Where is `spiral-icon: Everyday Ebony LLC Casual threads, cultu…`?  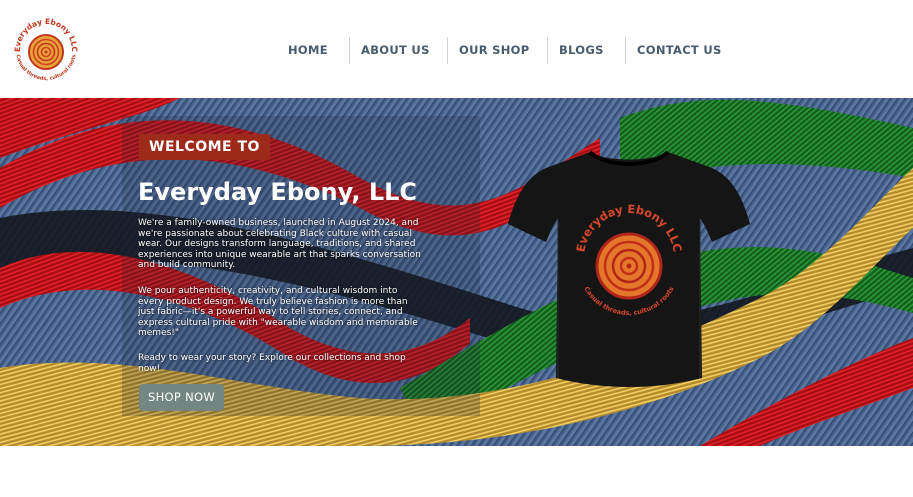 spiral-icon: Everyday Ebony LLC Casual threads, cultu… is located at coordinates (46, 49).